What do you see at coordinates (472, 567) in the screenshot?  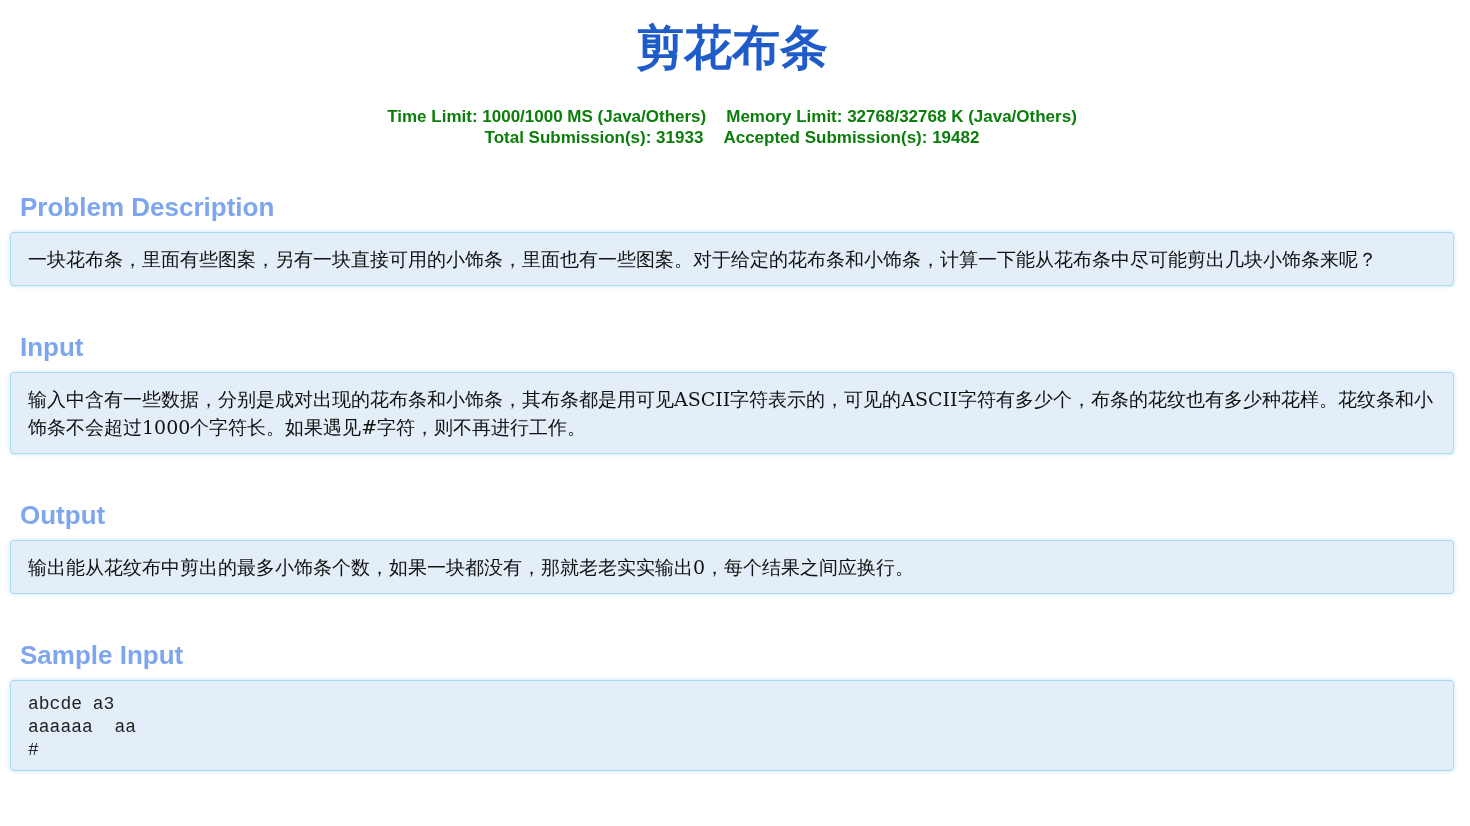 I see `section-text: 输出能从花纹布中剪出的最多小饰条个数，如果一块都没有，那就老老实实输出0，每个结果之间应换行。` at bounding box center [472, 567].